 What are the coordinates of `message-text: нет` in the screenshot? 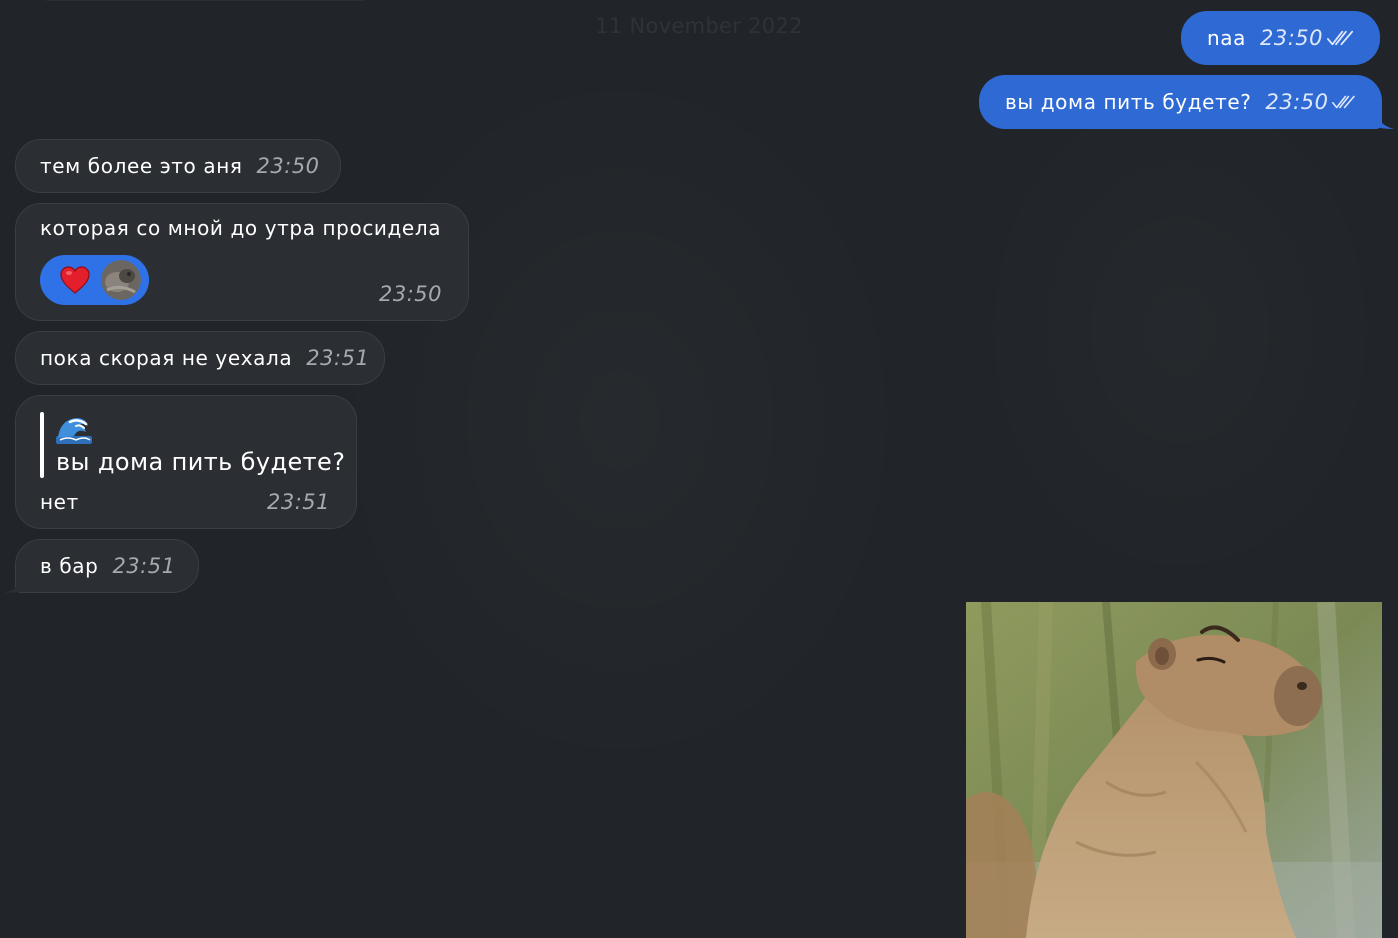 It's located at (59, 502).